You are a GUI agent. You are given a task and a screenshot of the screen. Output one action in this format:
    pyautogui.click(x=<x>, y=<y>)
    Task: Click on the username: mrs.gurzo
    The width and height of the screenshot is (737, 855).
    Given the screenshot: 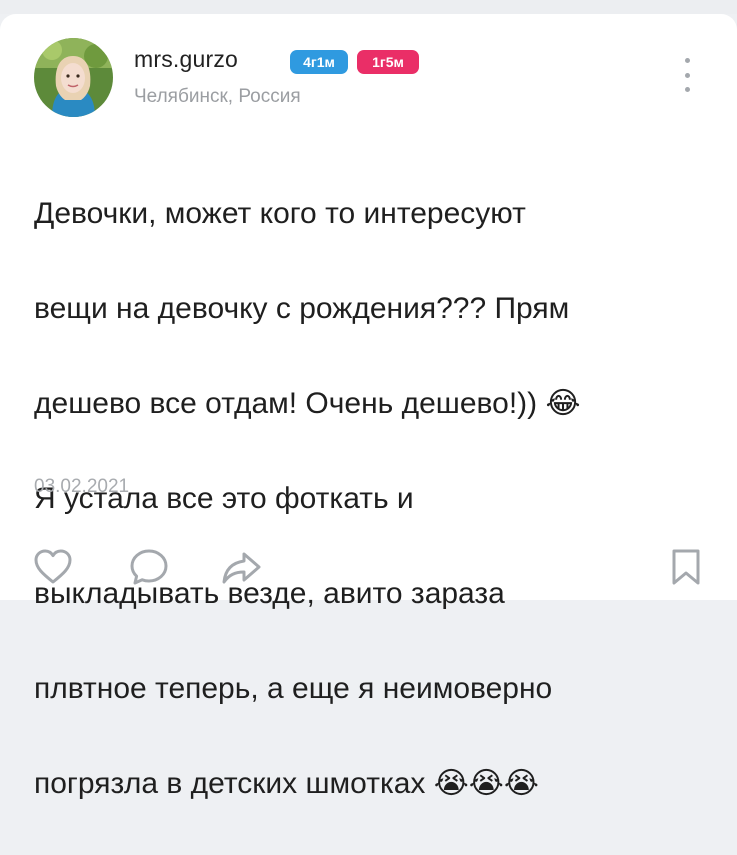 What is the action you would take?
    pyautogui.click(x=186, y=59)
    